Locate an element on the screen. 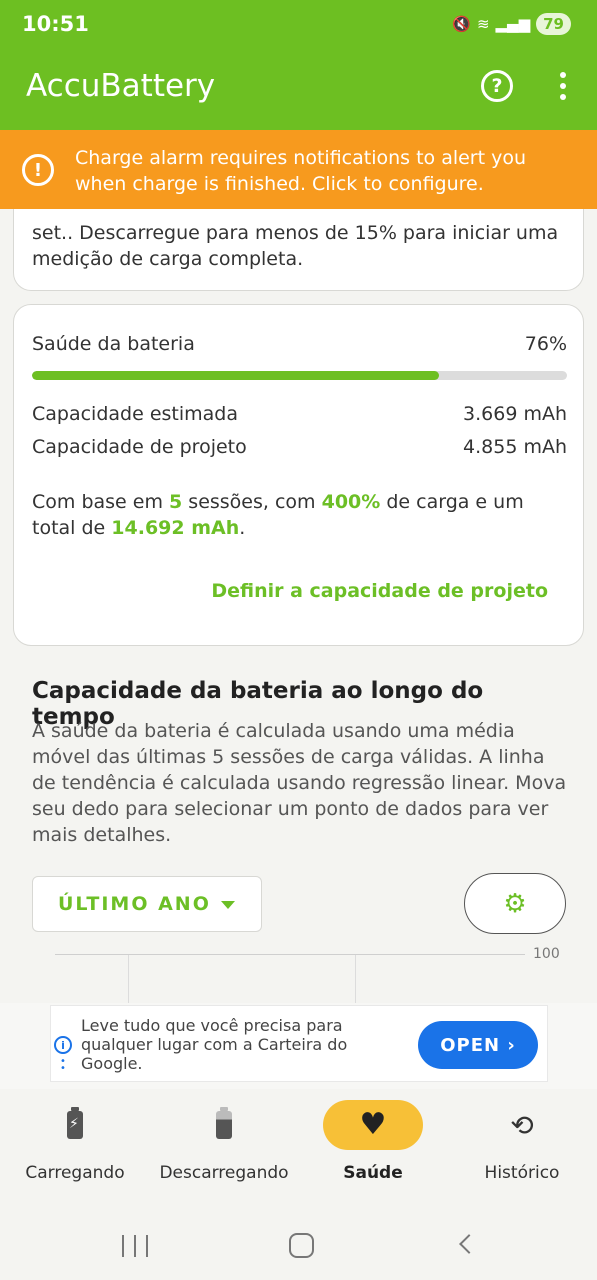 Image resolution: width=597 pixels, height=1280 pixels. ad-open-button: OPEN › is located at coordinates (478, 1045).